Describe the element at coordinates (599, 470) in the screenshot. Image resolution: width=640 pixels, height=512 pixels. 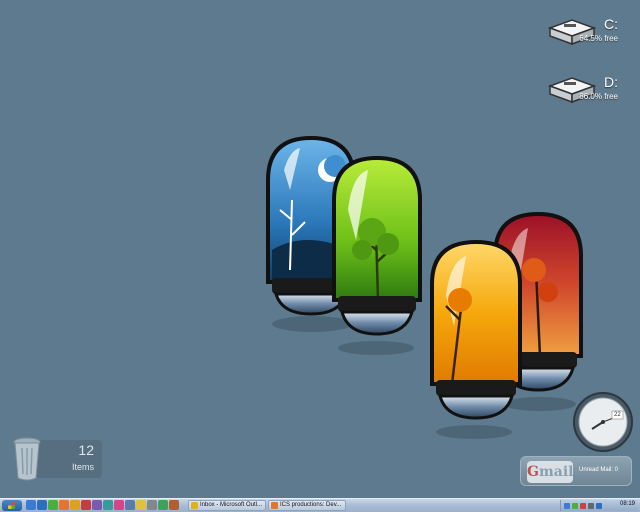
I see `gmail-unread-count: Unread Mail: 0` at that location.